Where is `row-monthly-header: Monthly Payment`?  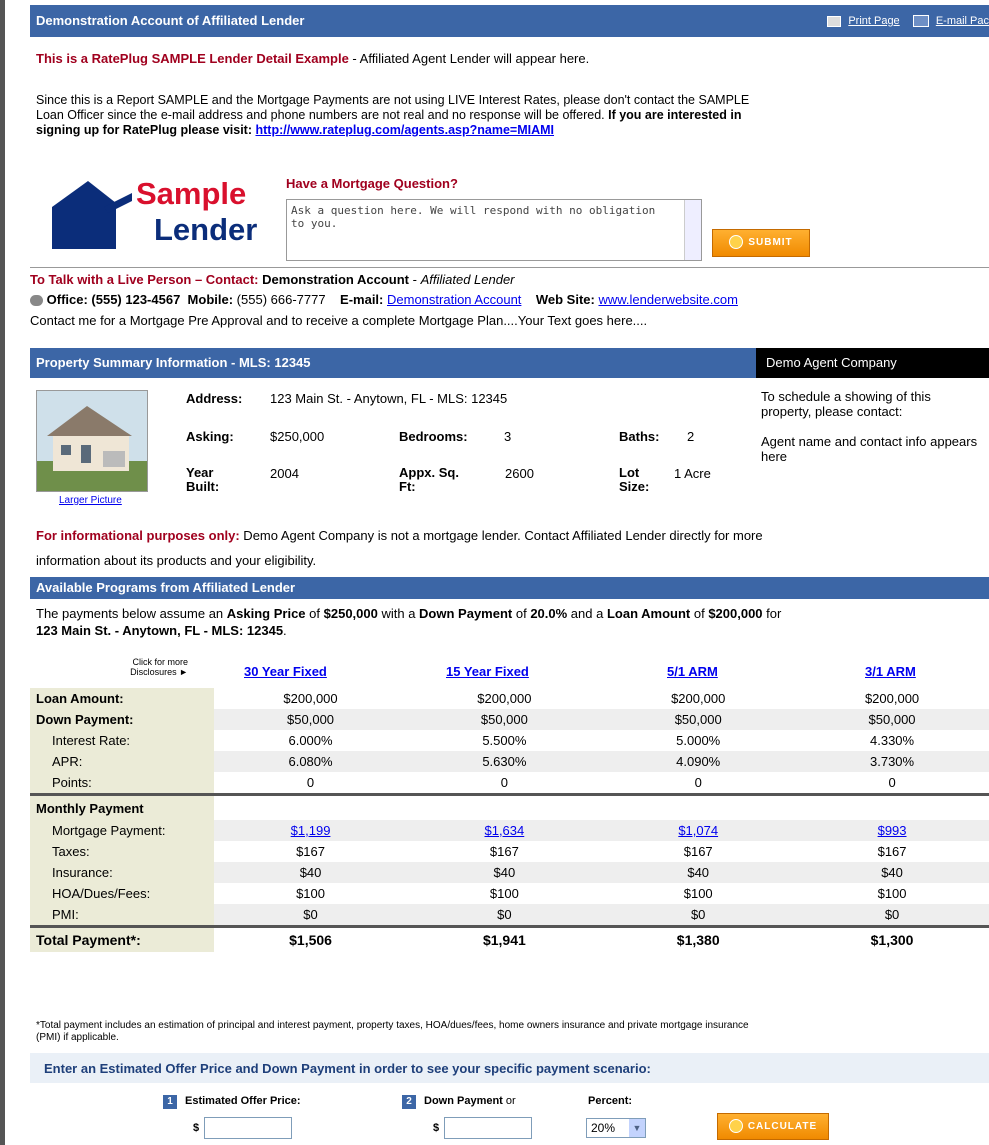 row-monthly-header: Monthly Payment is located at coordinates (509, 806).